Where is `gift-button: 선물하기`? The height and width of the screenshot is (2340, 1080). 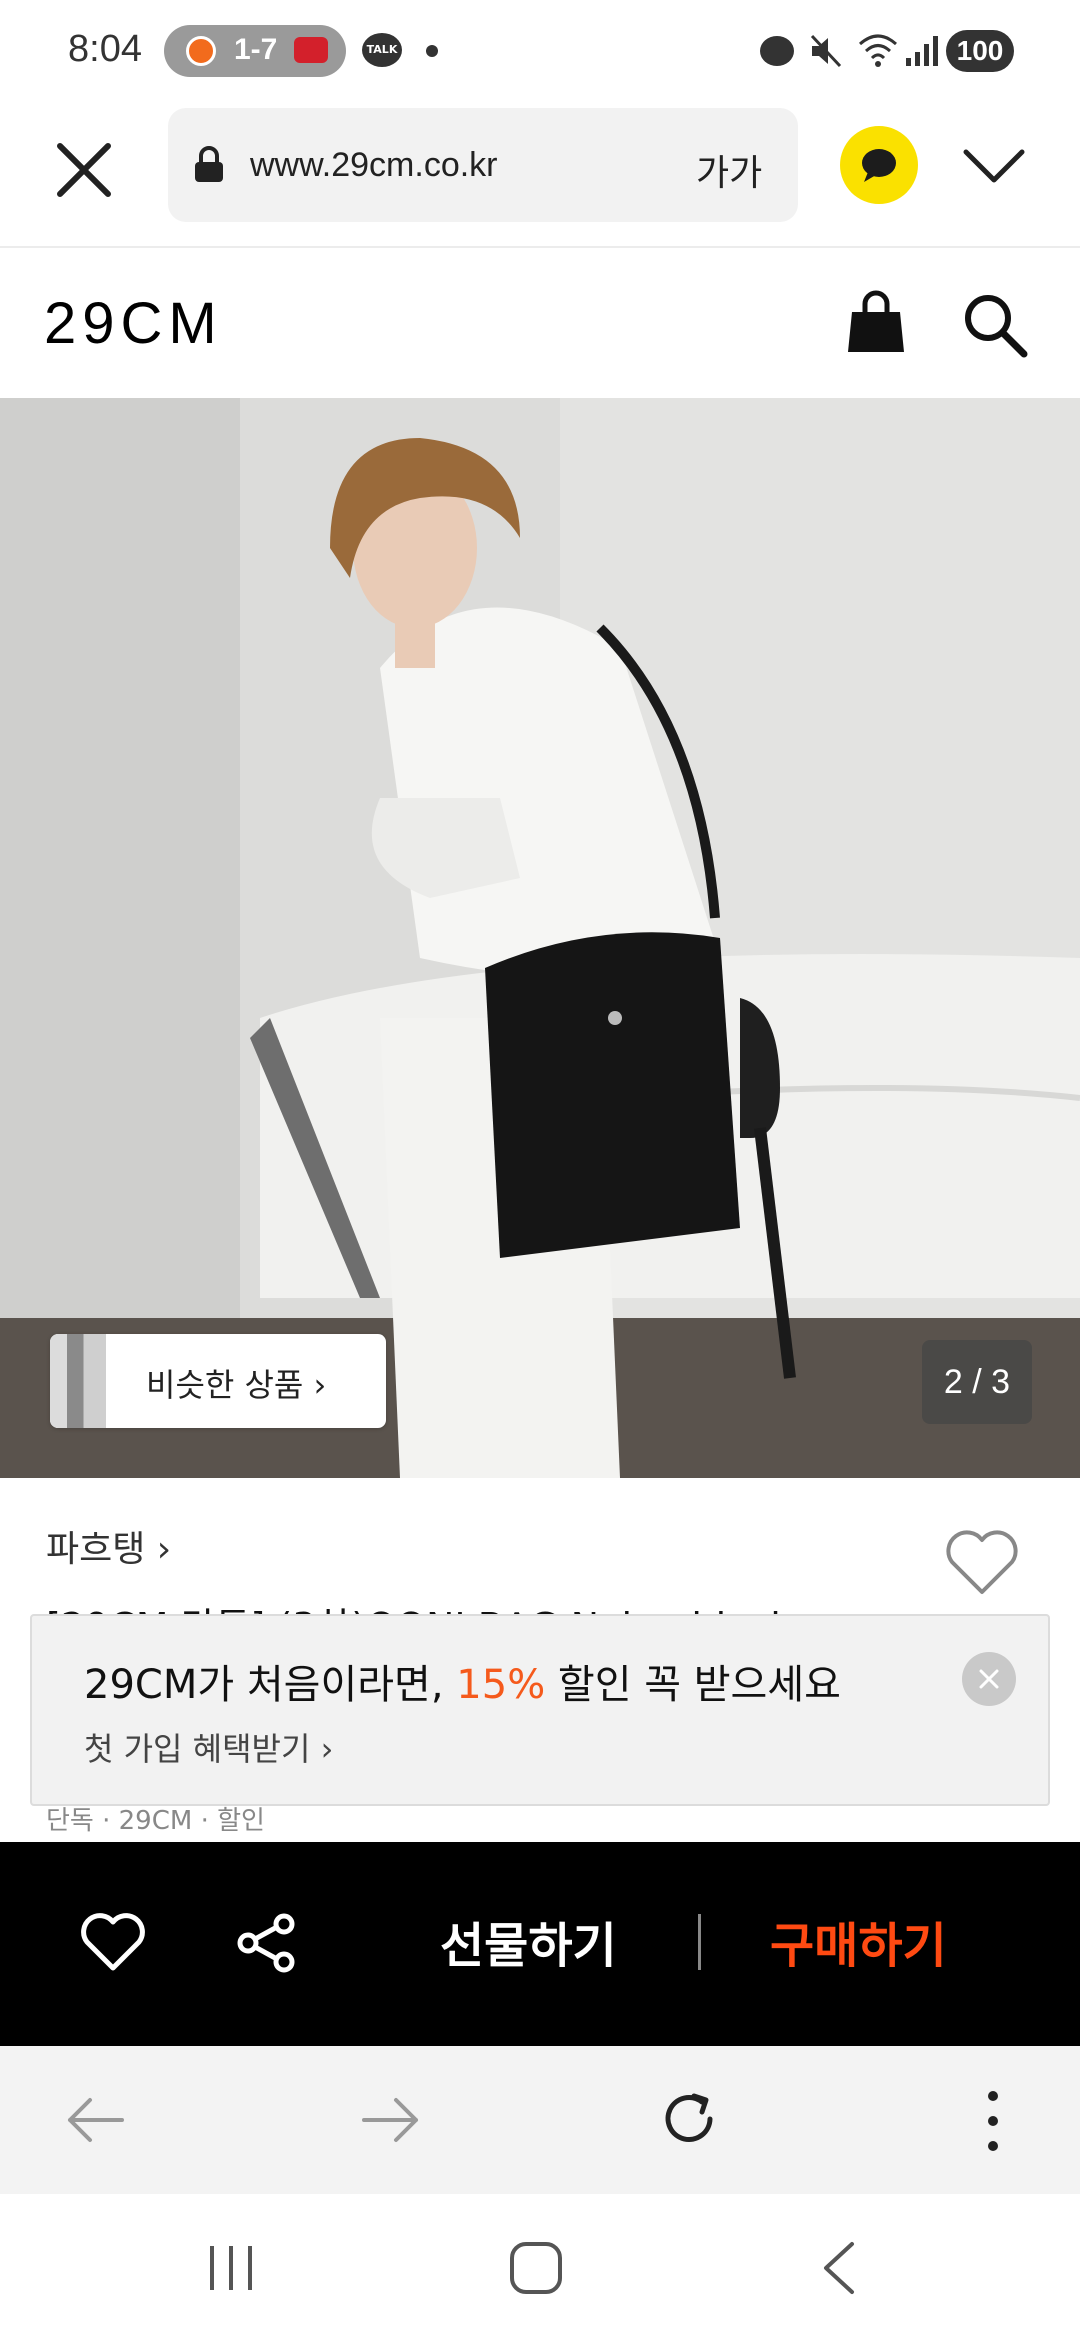
gift-button: 선물하기 is located at coordinates (528, 1941).